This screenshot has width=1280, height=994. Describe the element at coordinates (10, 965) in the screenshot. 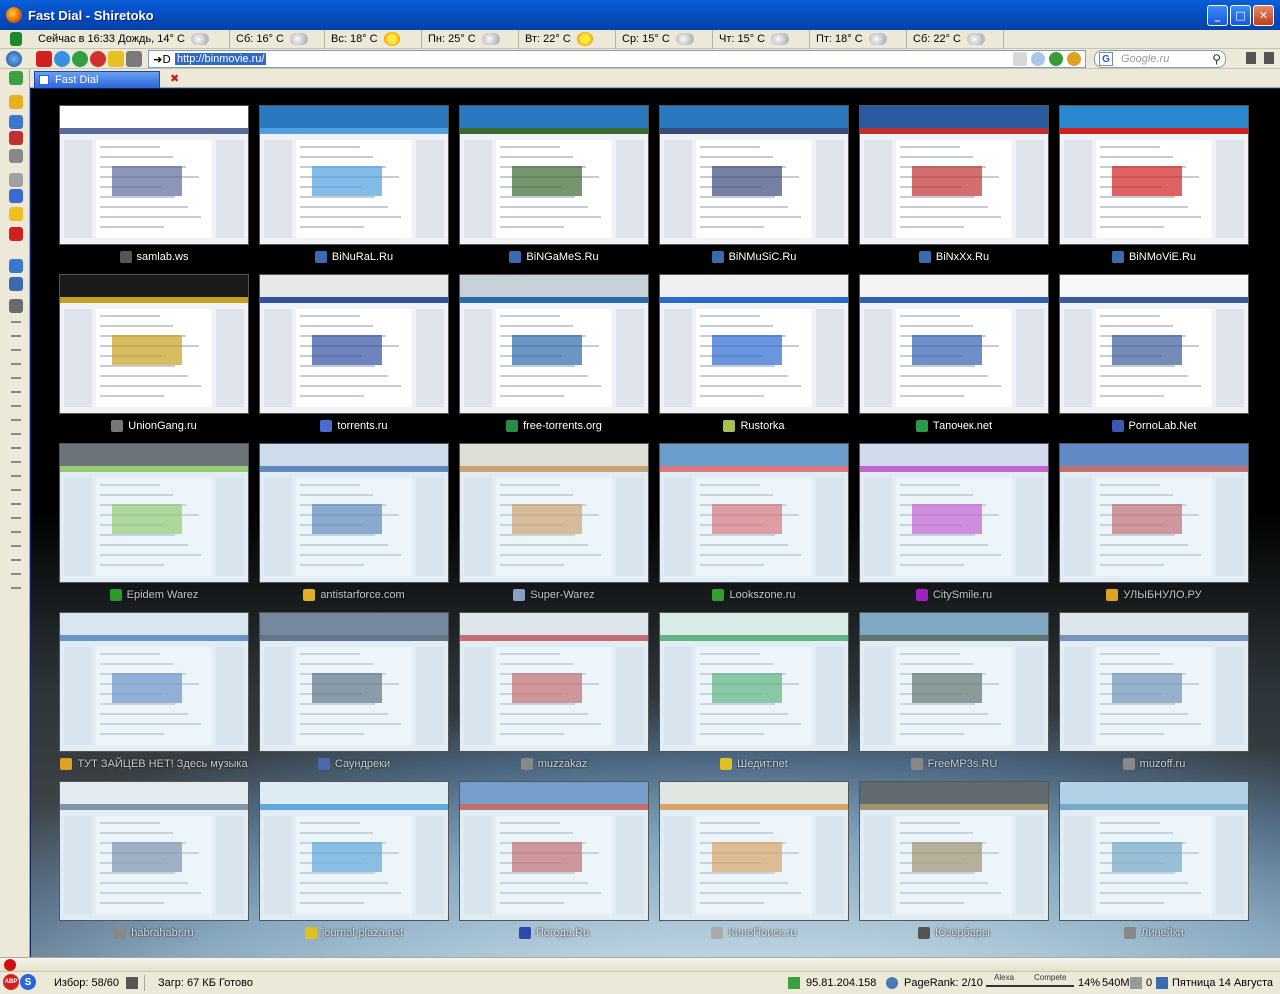

I see `record-icon` at that location.